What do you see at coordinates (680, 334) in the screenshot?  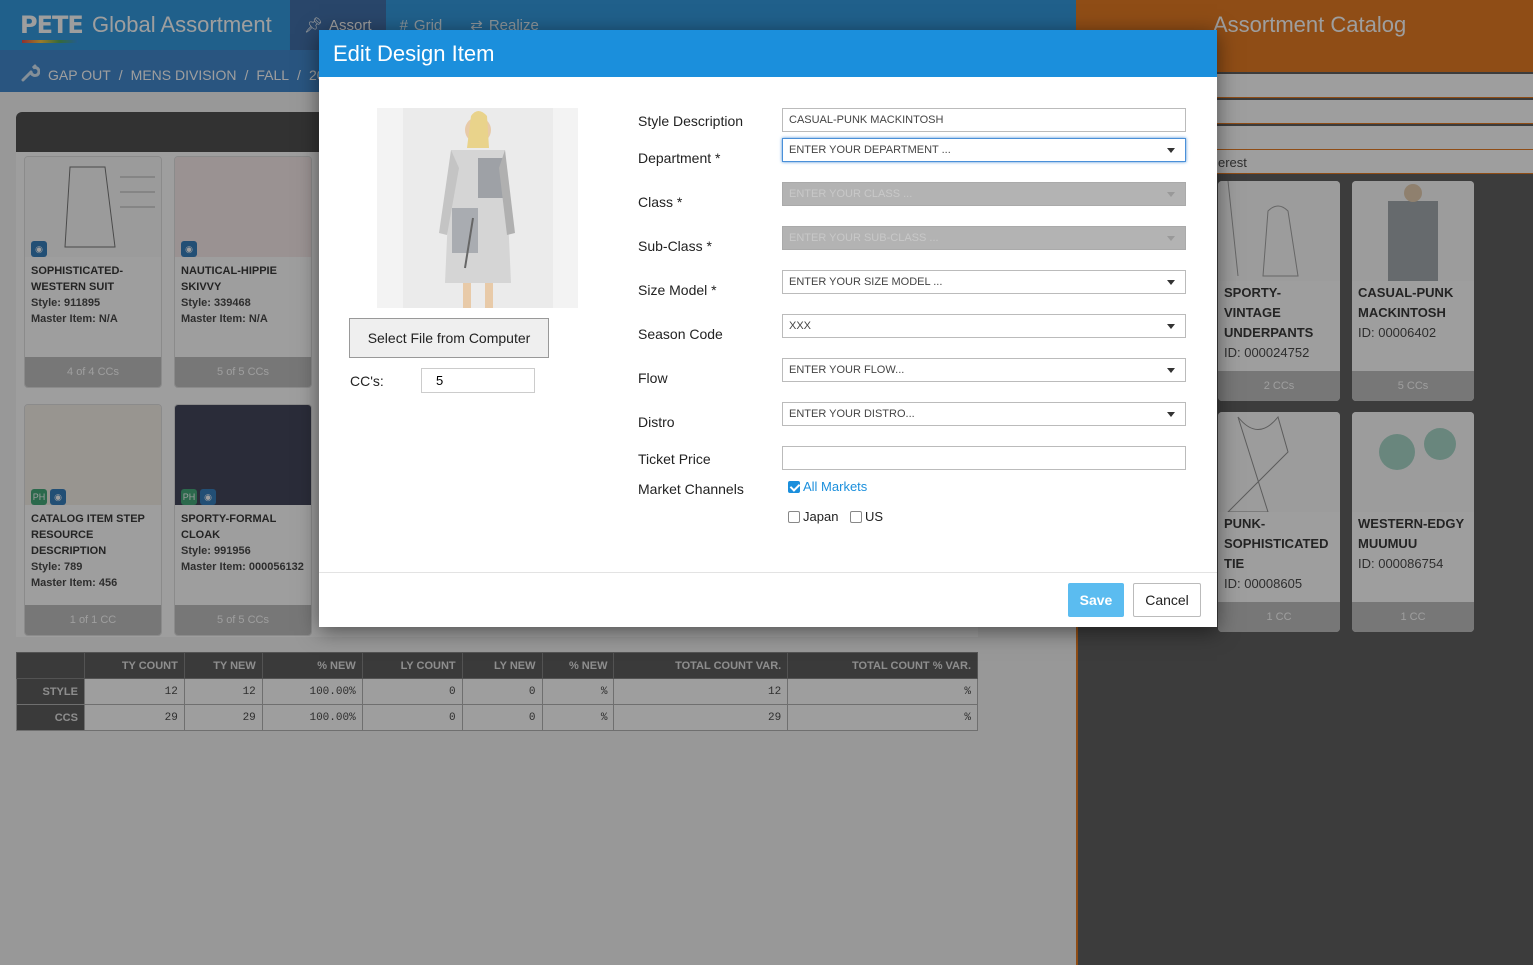 I see `season-code-label: Season Code` at bounding box center [680, 334].